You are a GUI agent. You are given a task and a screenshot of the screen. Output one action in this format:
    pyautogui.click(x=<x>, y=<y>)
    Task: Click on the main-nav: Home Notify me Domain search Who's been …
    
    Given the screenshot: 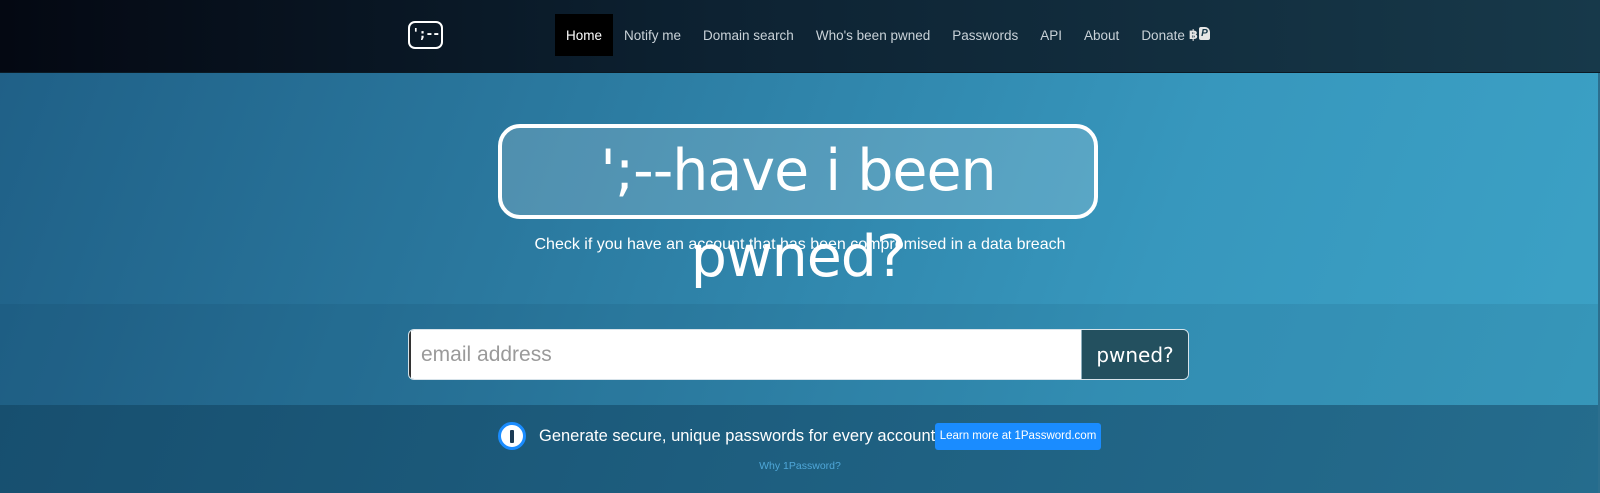 What is the action you would take?
    pyautogui.click(x=888, y=35)
    